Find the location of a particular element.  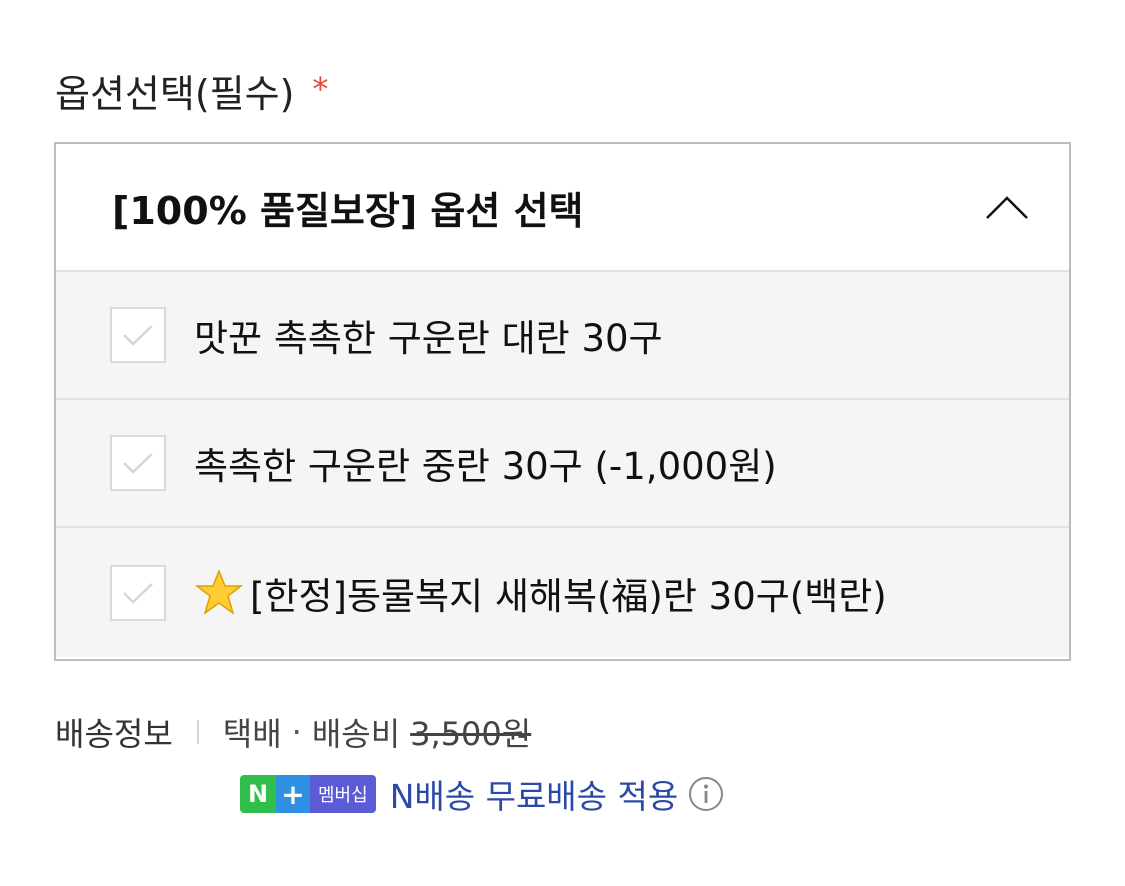

option-item-1: 맛꾼 촉촉한 구운란 대란 30구 is located at coordinates (562, 336).